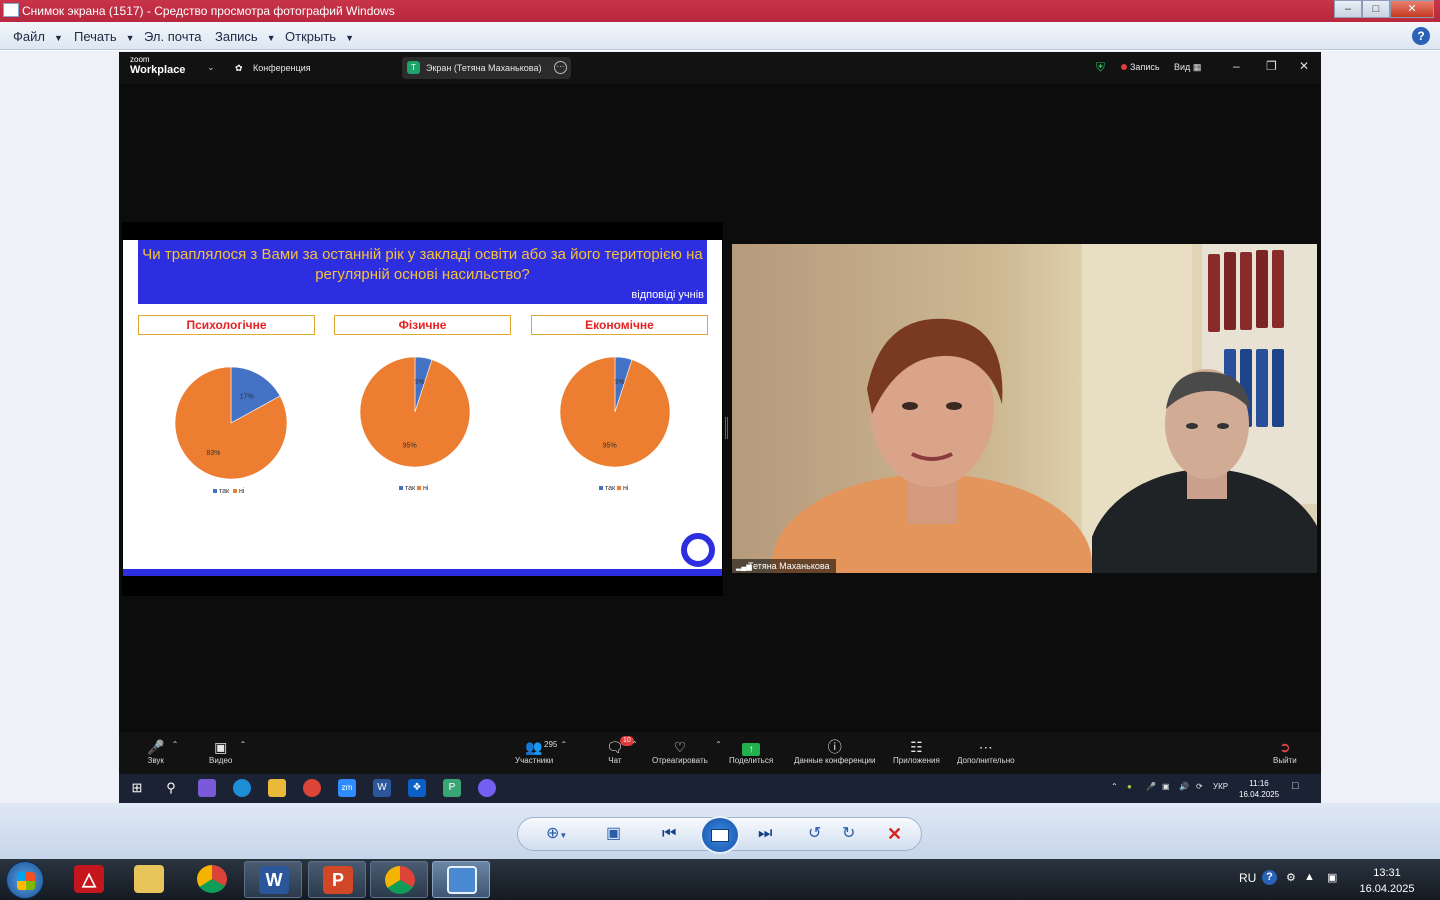 The height and width of the screenshot is (900, 1440). I want to click on legend-3: так ні, so click(613, 488).